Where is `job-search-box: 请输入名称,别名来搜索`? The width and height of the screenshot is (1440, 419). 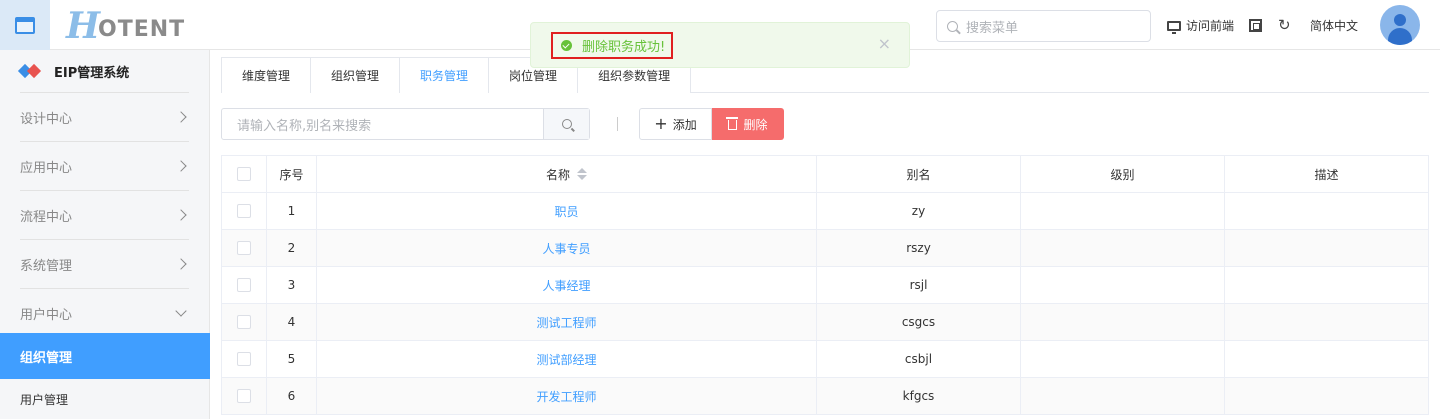 job-search-box: 请输入名称,别名来搜索 is located at coordinates (405, 124).